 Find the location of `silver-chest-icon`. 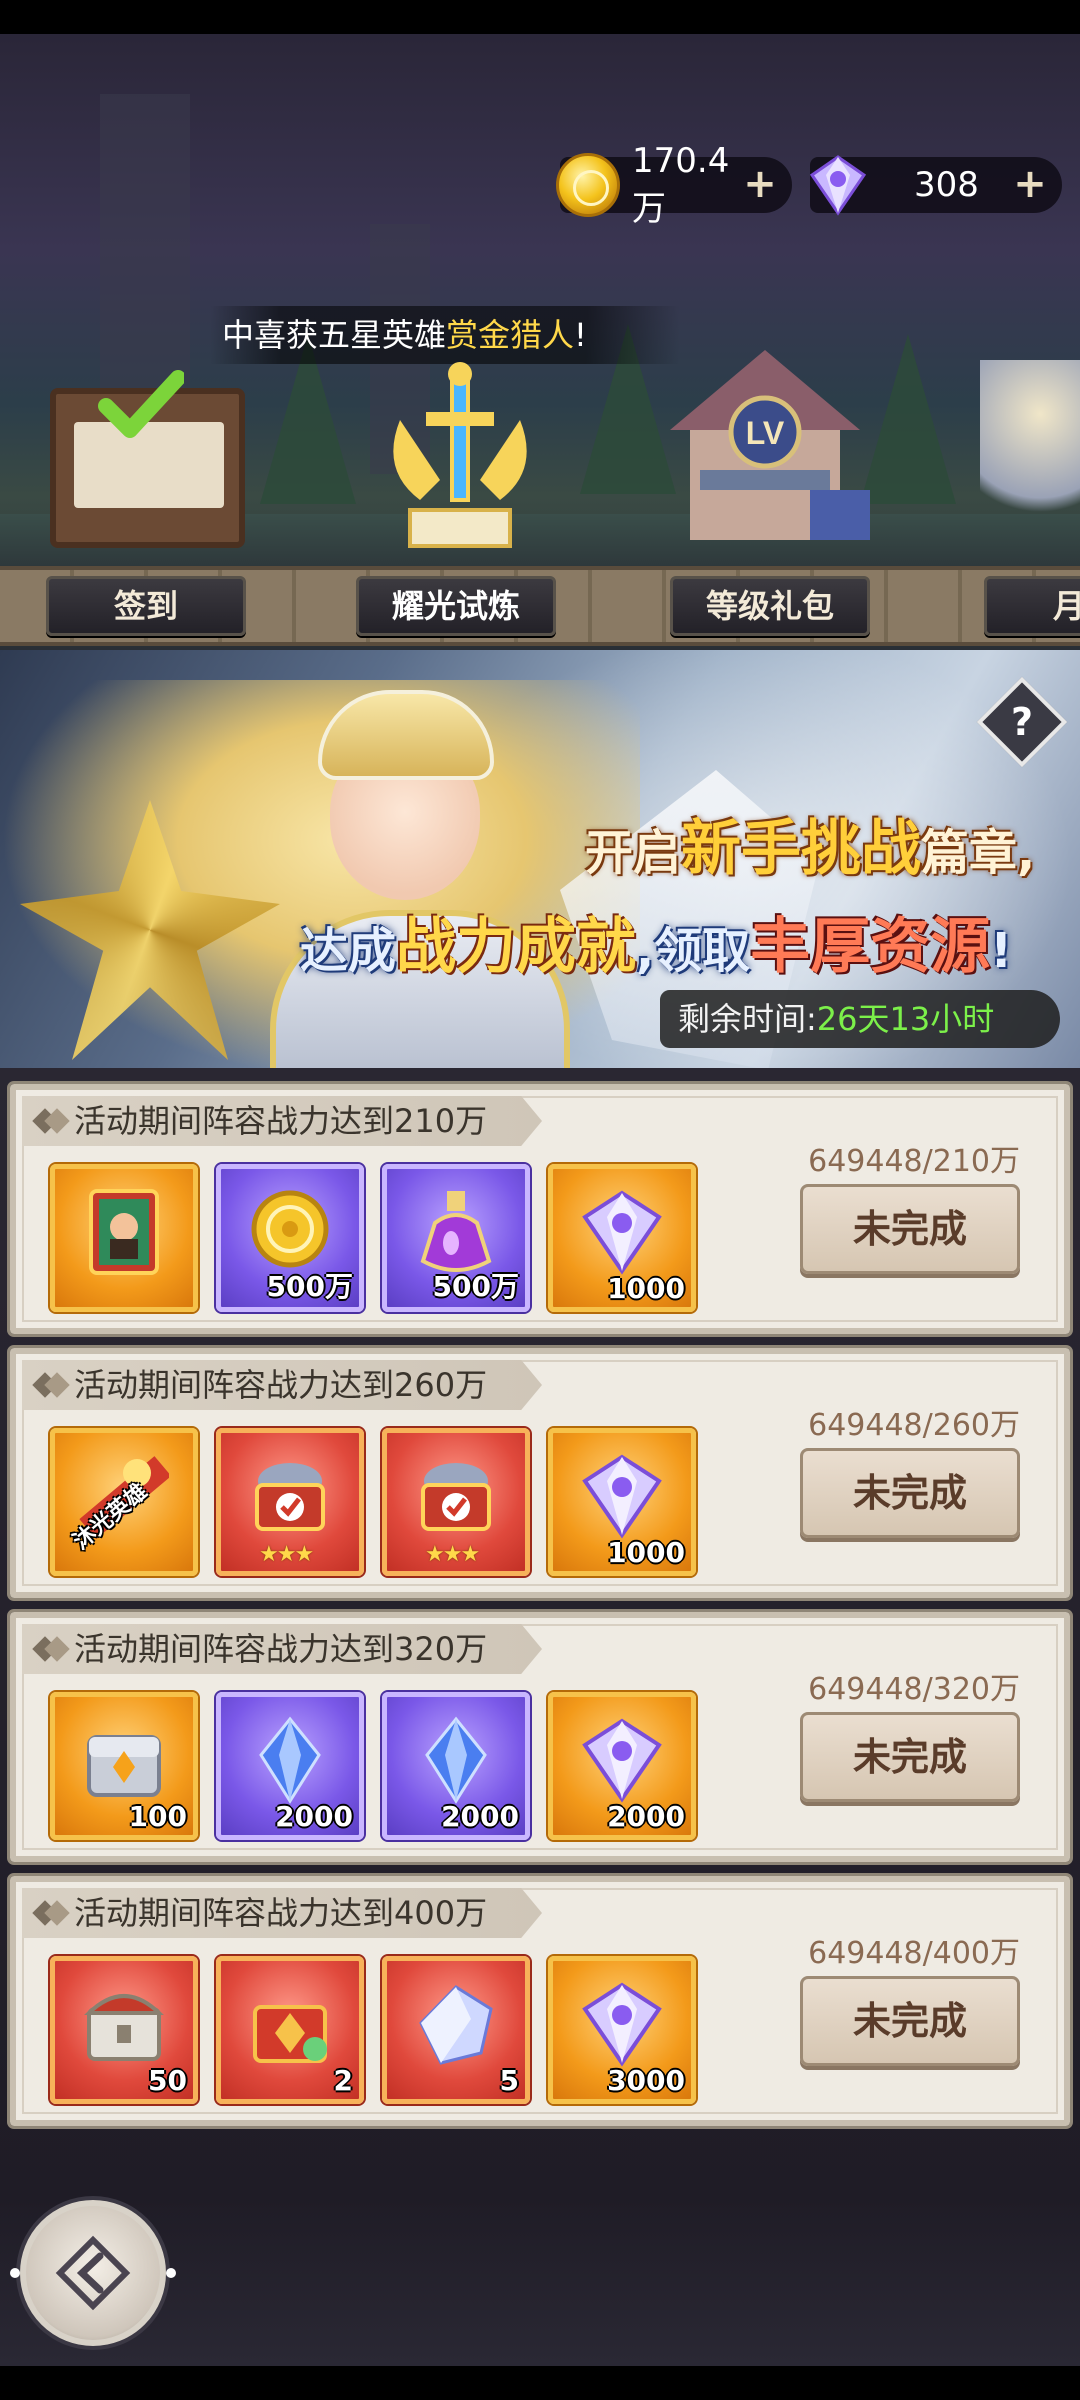

silver-chest-icon is located at coordinates (124, 1766).